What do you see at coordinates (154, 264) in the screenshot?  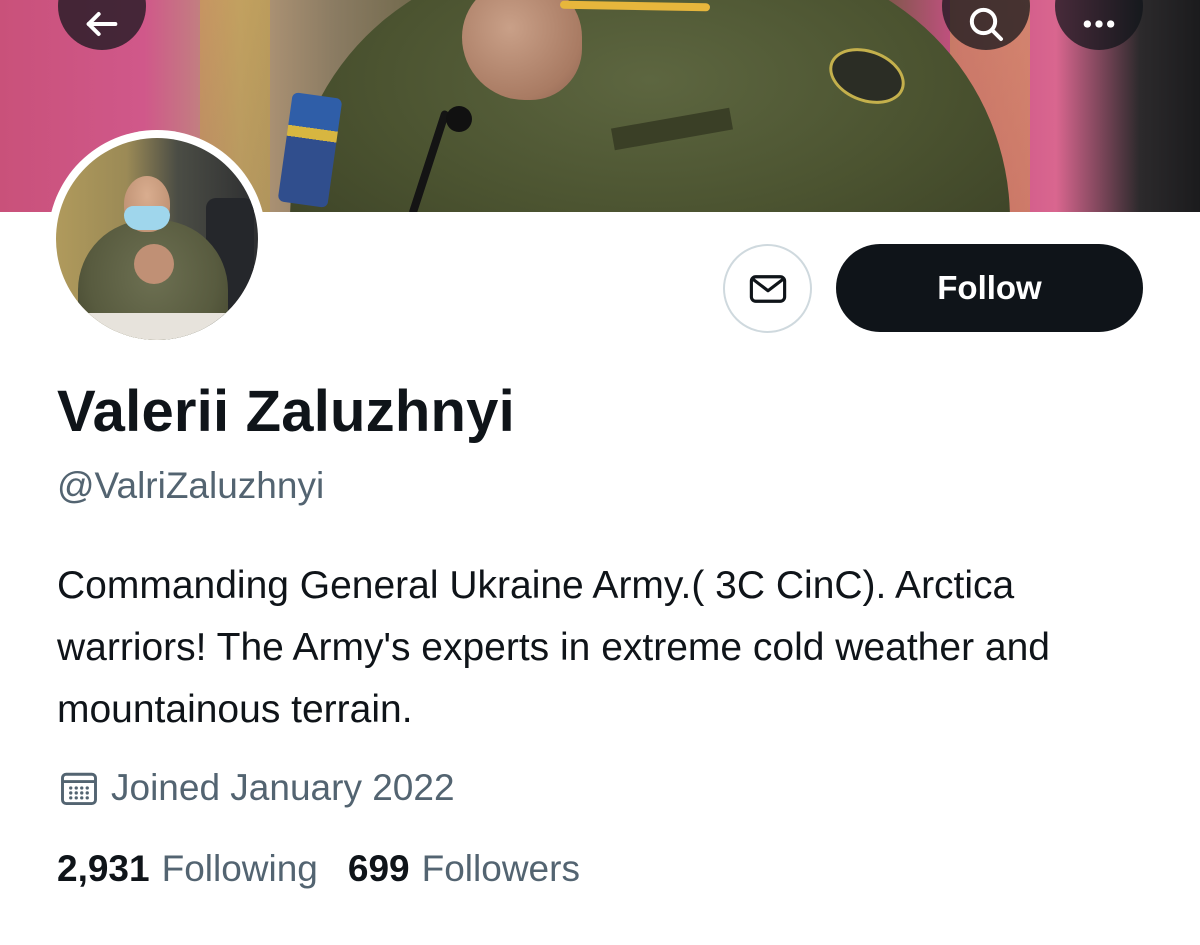 I see `avatar-hands` at bounding box center [154, 264].